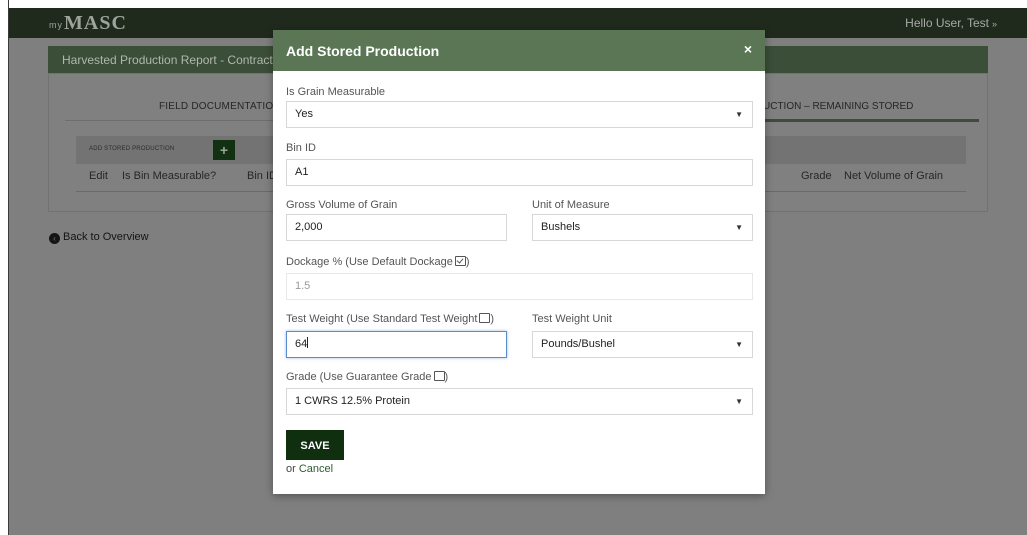 The width and height of the screenshot is (1027, 535). What do you see at coordinates (4, 267) in the screenshot?
I see `window-frame-left` at bounding box center [4, 267].